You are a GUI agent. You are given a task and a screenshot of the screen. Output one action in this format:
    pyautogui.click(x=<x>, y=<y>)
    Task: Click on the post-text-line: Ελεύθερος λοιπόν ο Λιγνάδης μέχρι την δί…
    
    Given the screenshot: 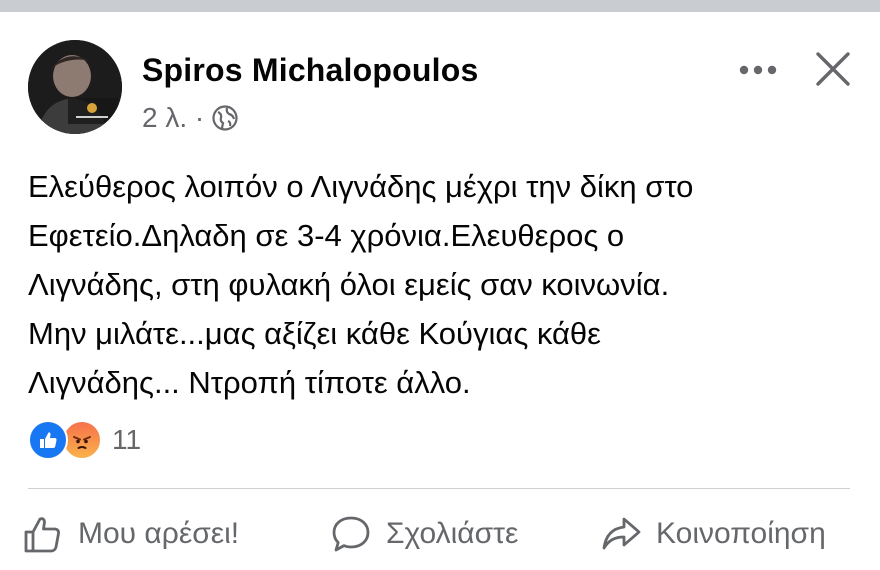 What is the action you would take?
    pyautogui.click(x=361, y=186)
    